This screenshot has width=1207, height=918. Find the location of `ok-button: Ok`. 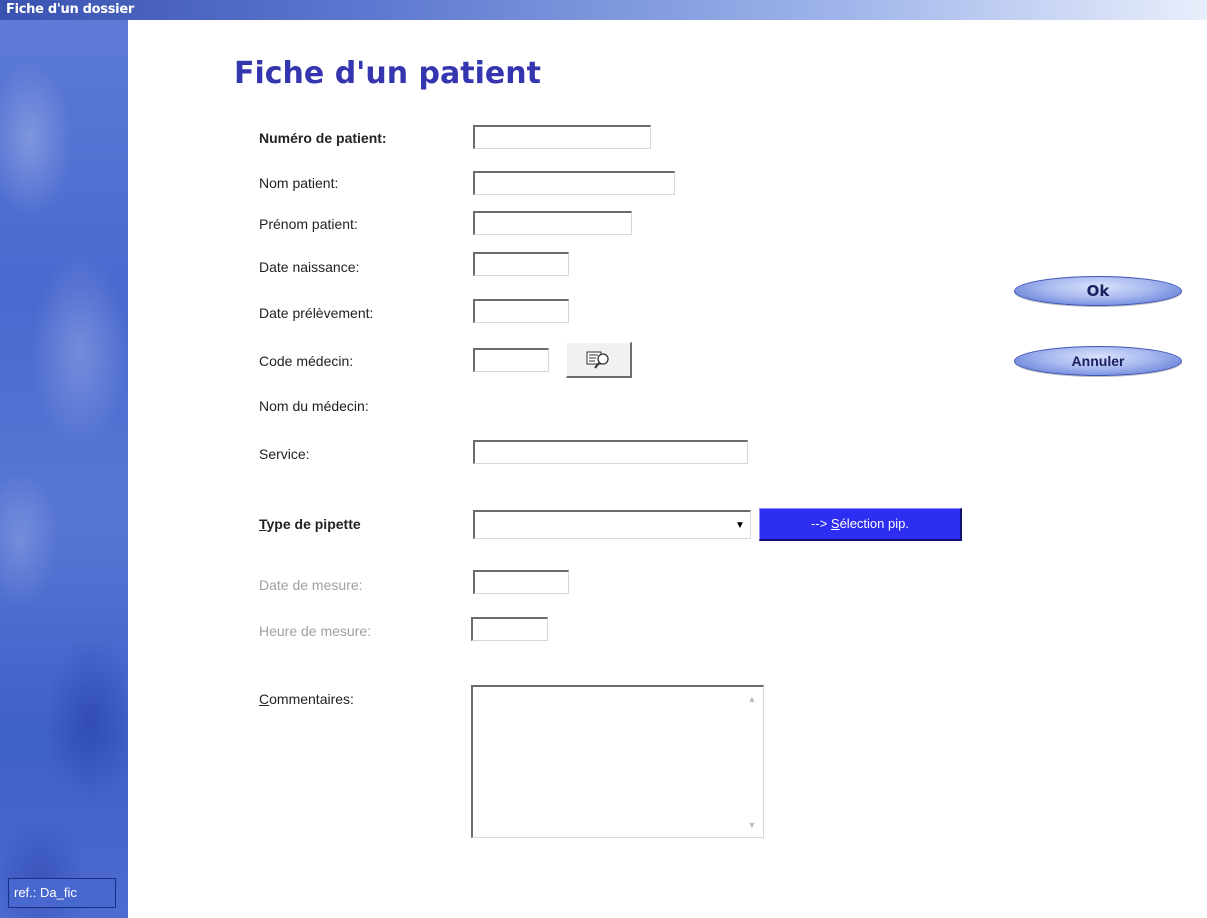

ok-button: Ok is located at coordinates (1098, 291).